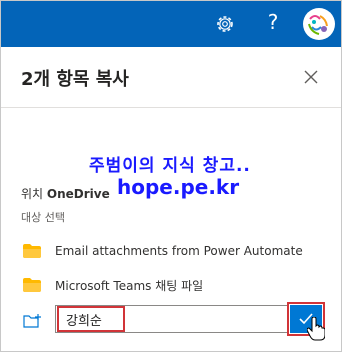 This screenshot has width=342, height=352. What do you see at coordinates (171, 24) in the screenshot?
I see `top-bar: ?` at bounding box center [171, 24].